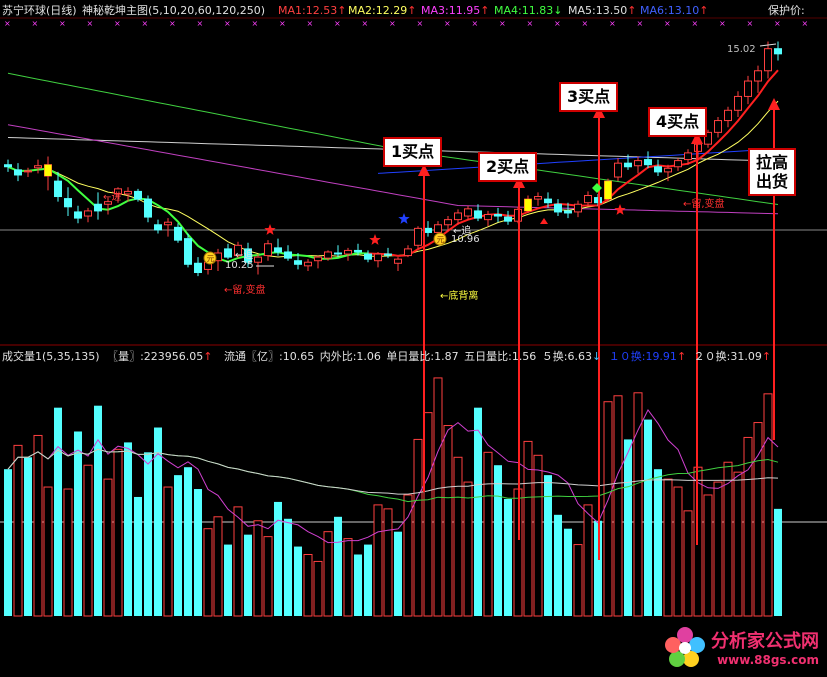 This screenshot has width=827, height=677. I want to click on ma-legend-arrow: ↑, so click(485, 10).